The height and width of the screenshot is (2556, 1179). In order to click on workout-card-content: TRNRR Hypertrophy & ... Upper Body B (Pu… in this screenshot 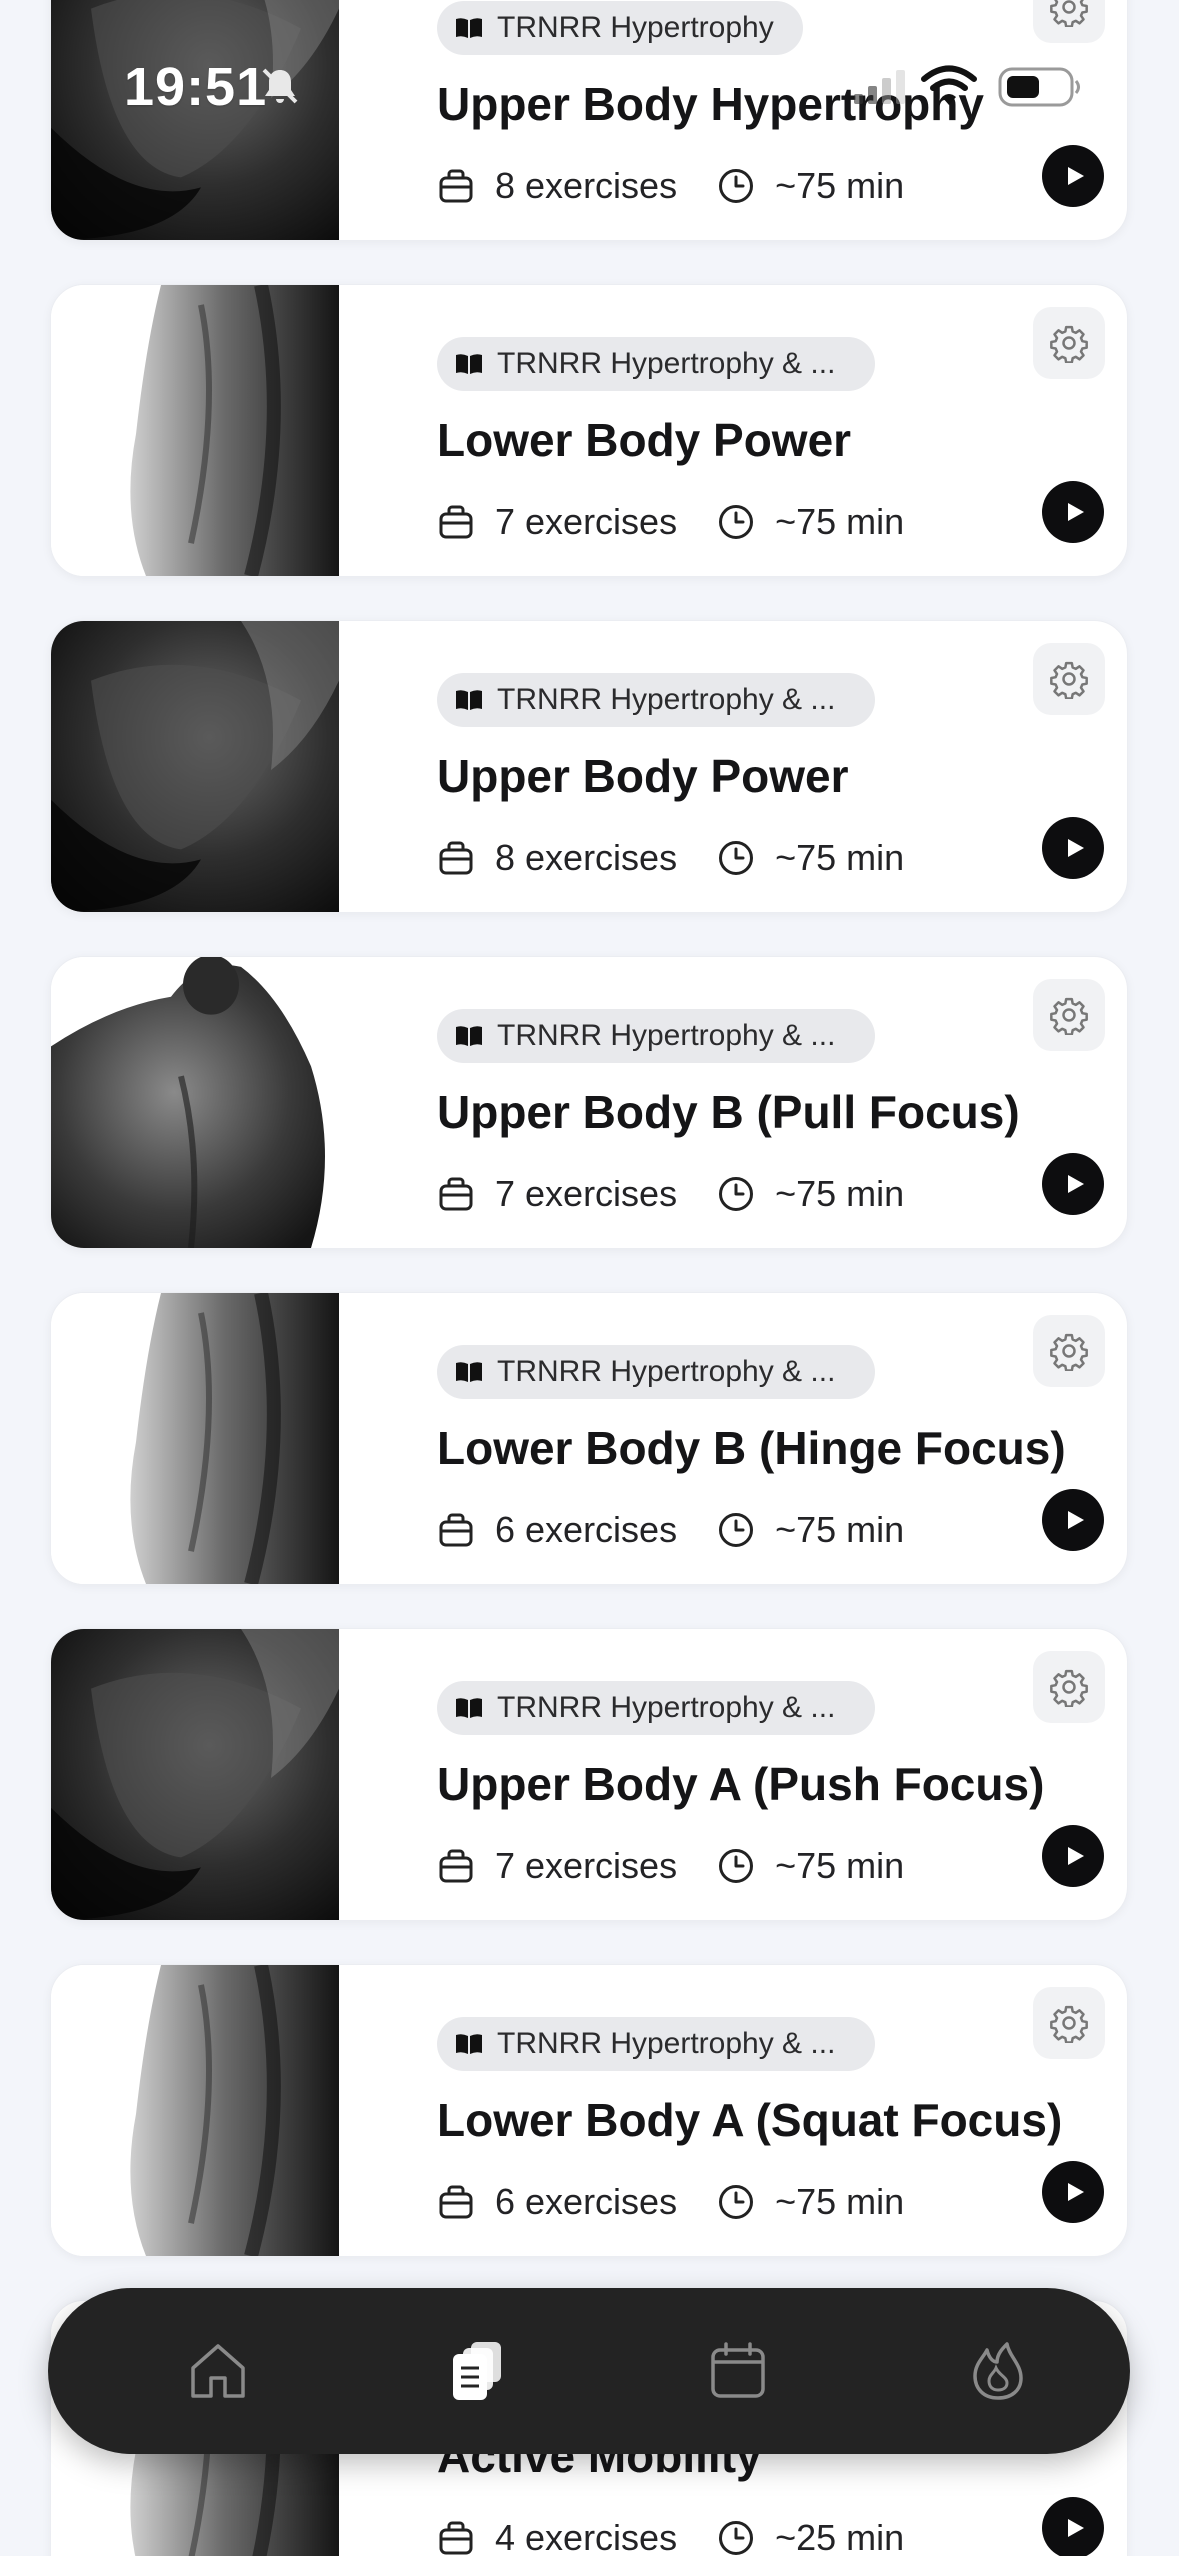, I will do `click(757, 1102)`.